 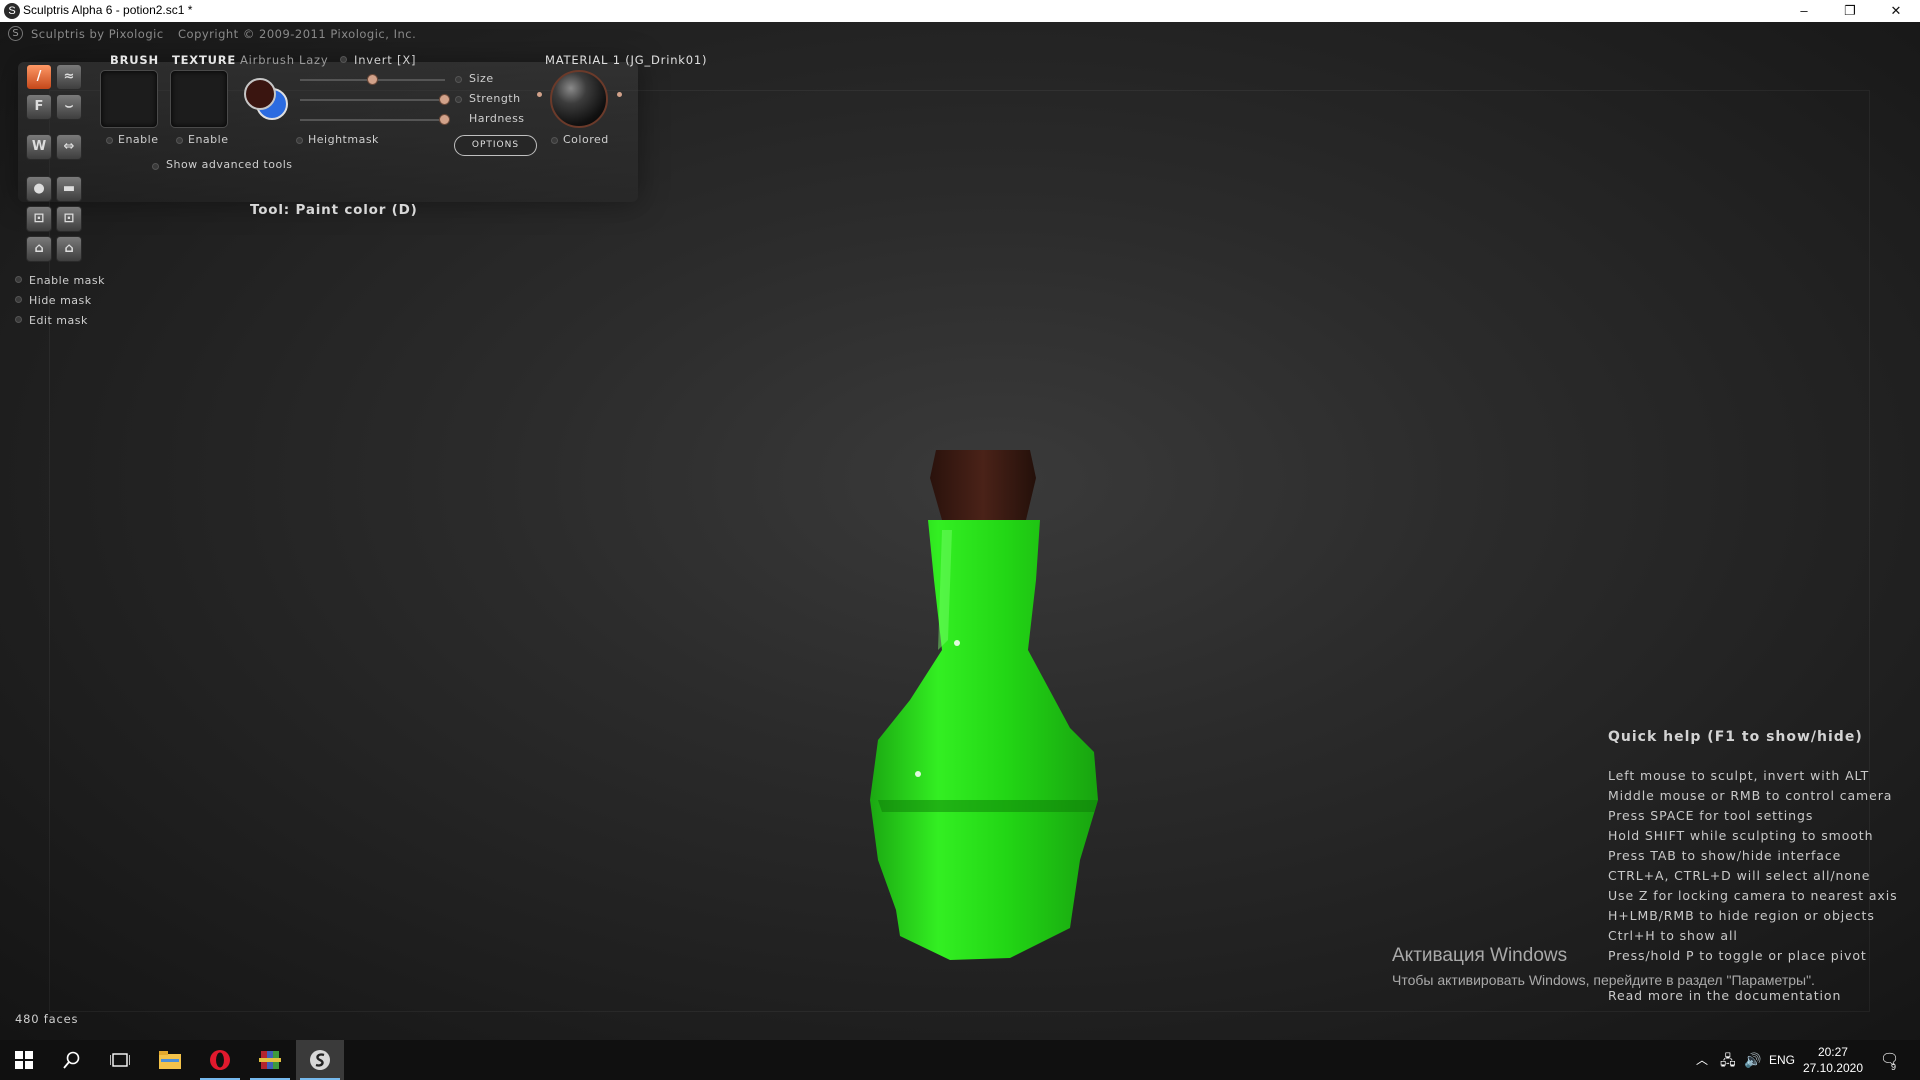 I want to click on crease-tool-icon: W, so click(x=39, y=147).